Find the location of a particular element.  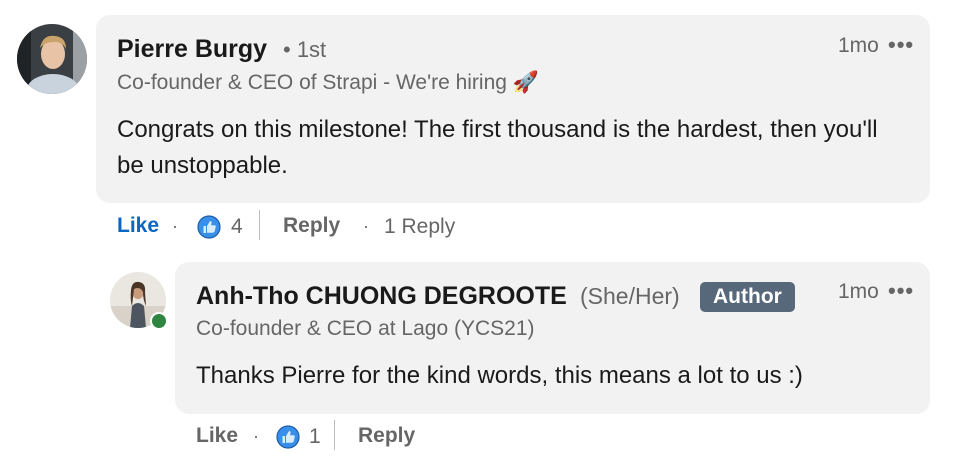

reaction-count: 1 is located at coordinates (315, 437).